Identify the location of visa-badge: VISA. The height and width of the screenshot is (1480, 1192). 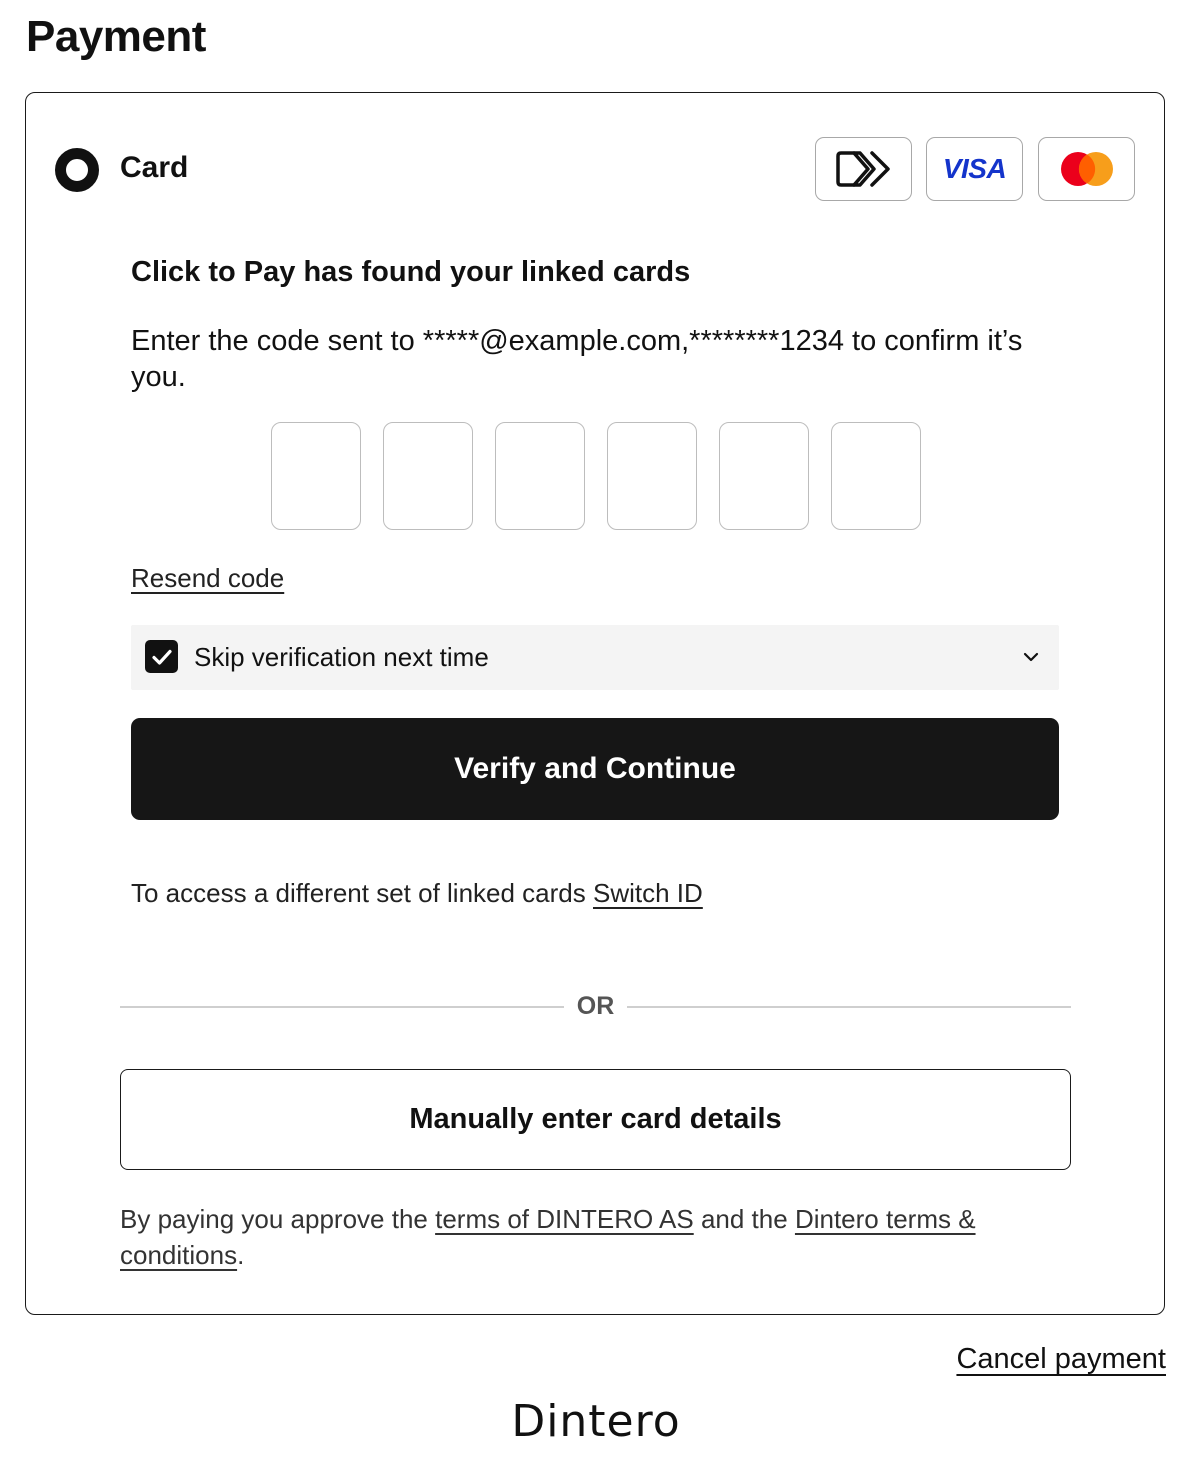
(974, 169).